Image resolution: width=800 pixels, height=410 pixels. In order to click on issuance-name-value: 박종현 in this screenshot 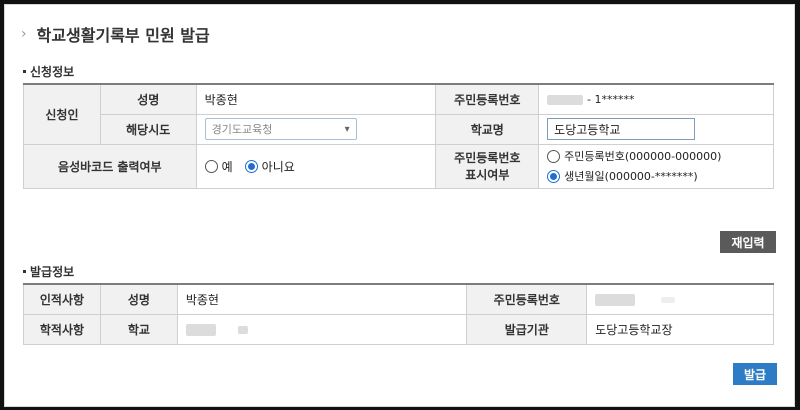, I will do `click(322, 299)`.